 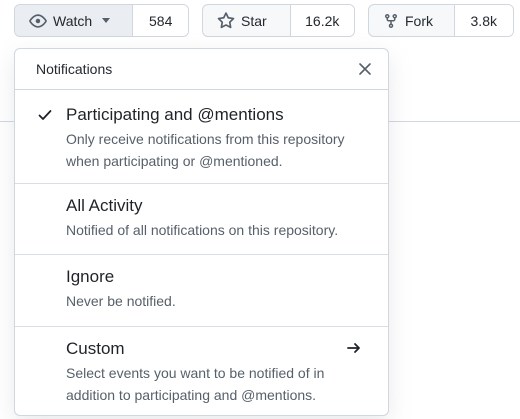 What do you see at coordinates (201, 291) in the screenshot?
I see `menu-item-ignore: Ignore Never be notified.` at bounding box center [201, 291].